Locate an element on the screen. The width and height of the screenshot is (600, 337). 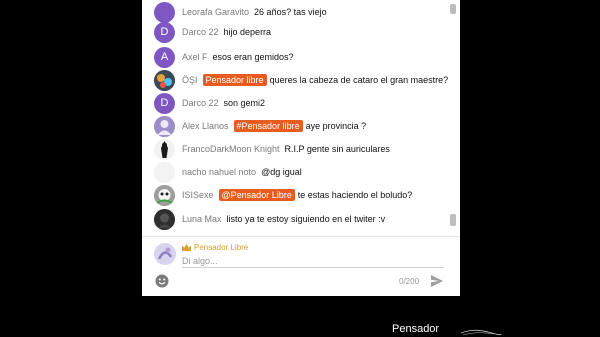
watermark-text: Pensador is located at coordinates (416, 329).